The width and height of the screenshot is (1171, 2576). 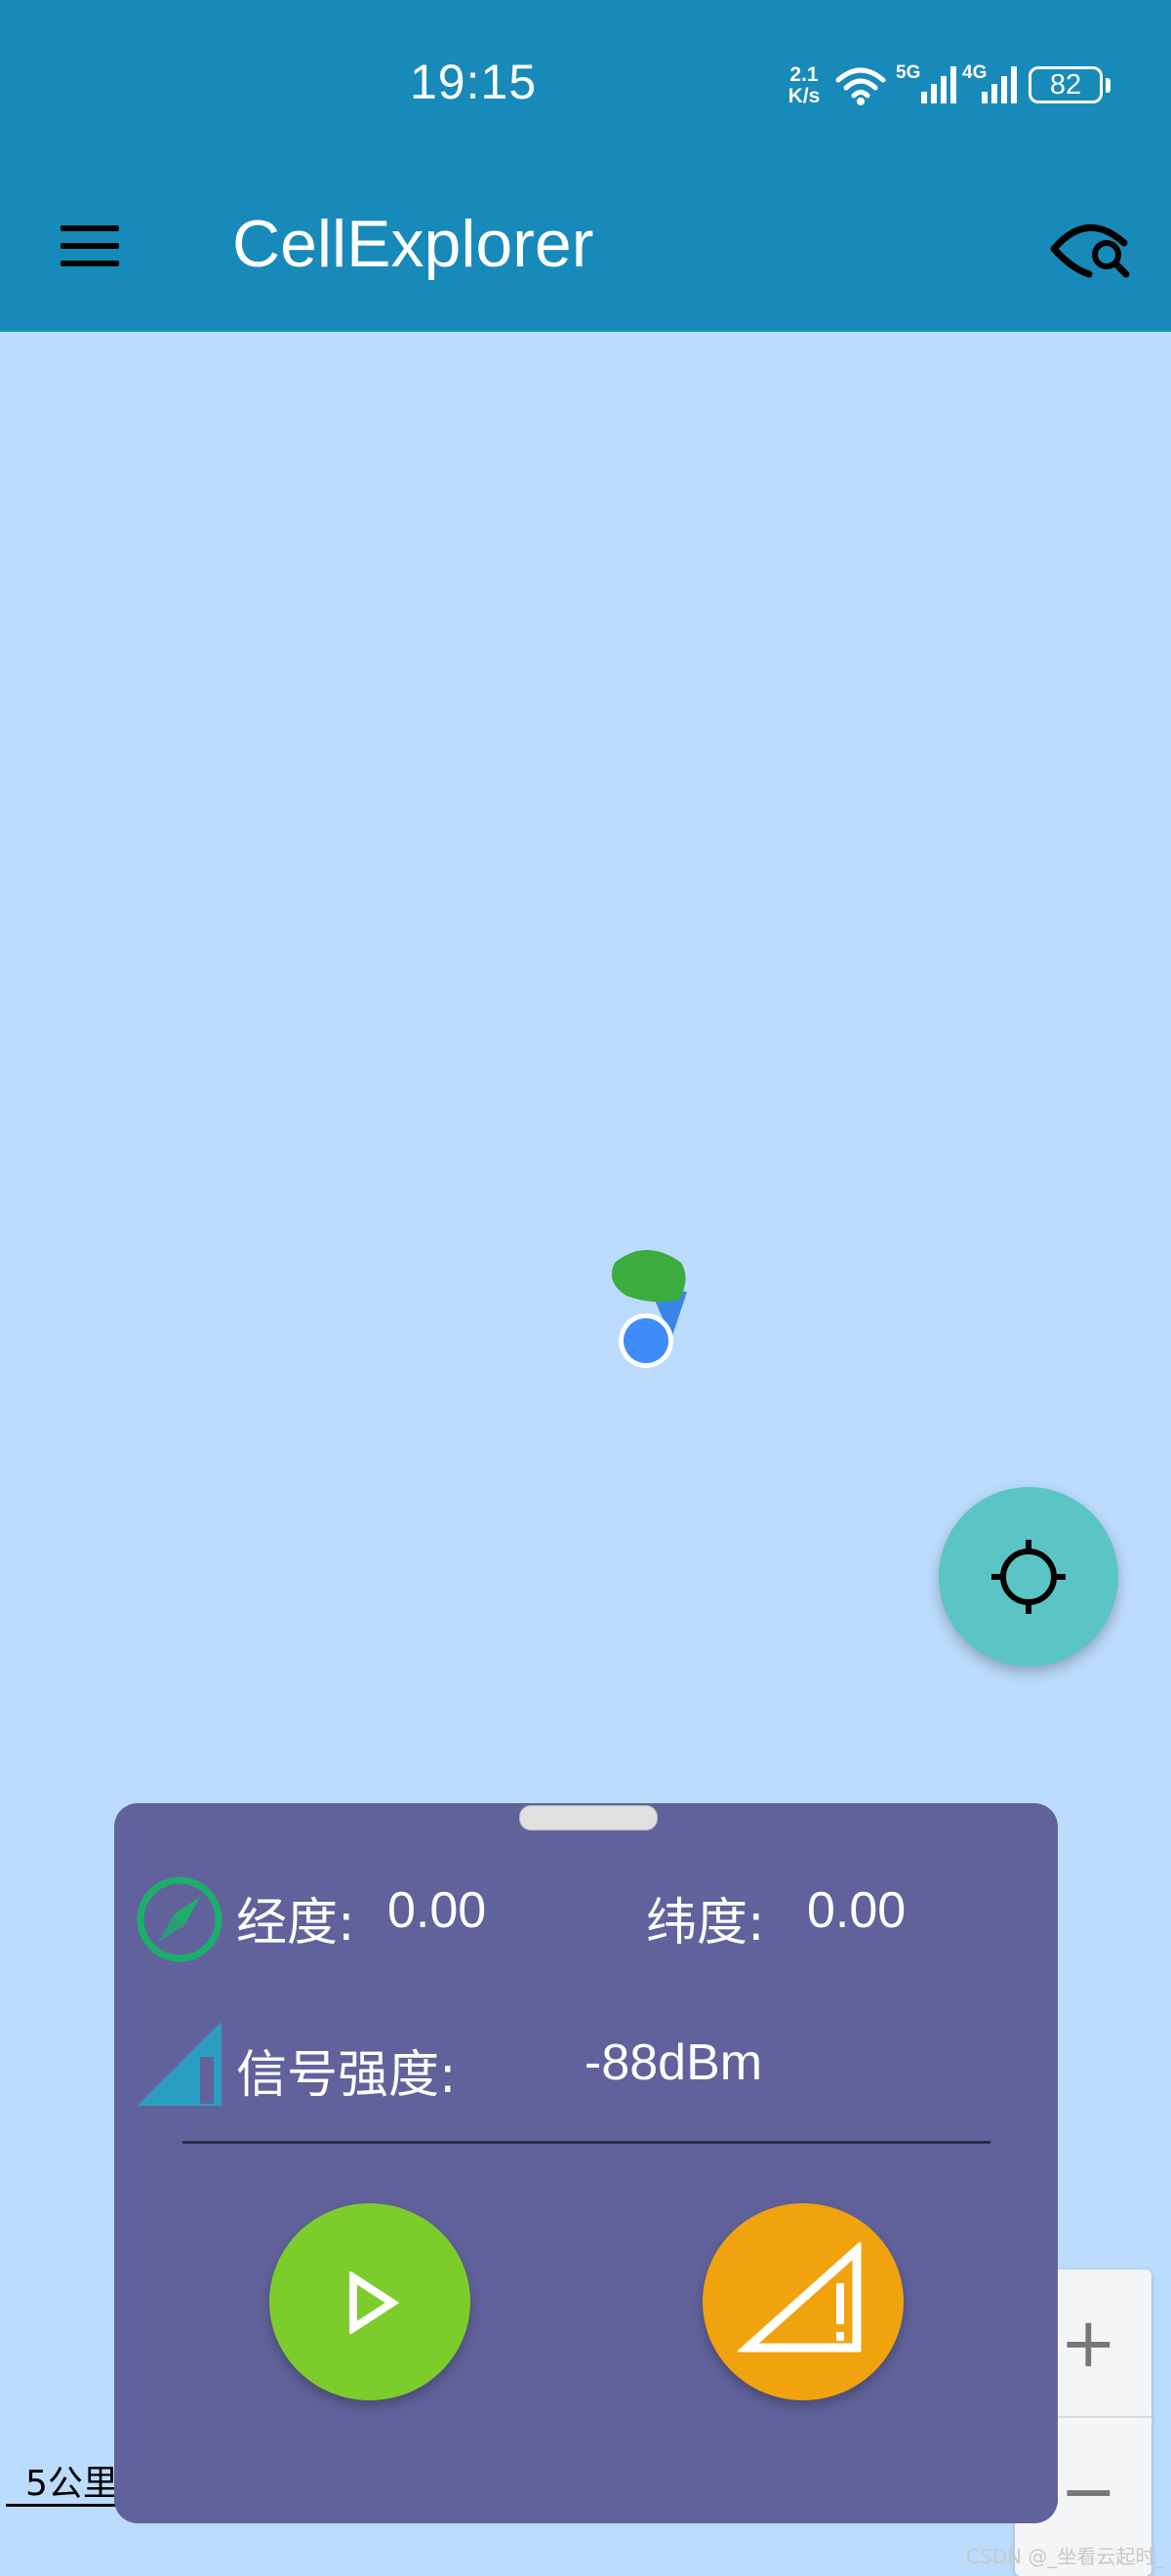 What do you see at coordinates (1066, 84) in the screenshot?
I see `battery-icon: 82` at bounding box center [1066, 84].